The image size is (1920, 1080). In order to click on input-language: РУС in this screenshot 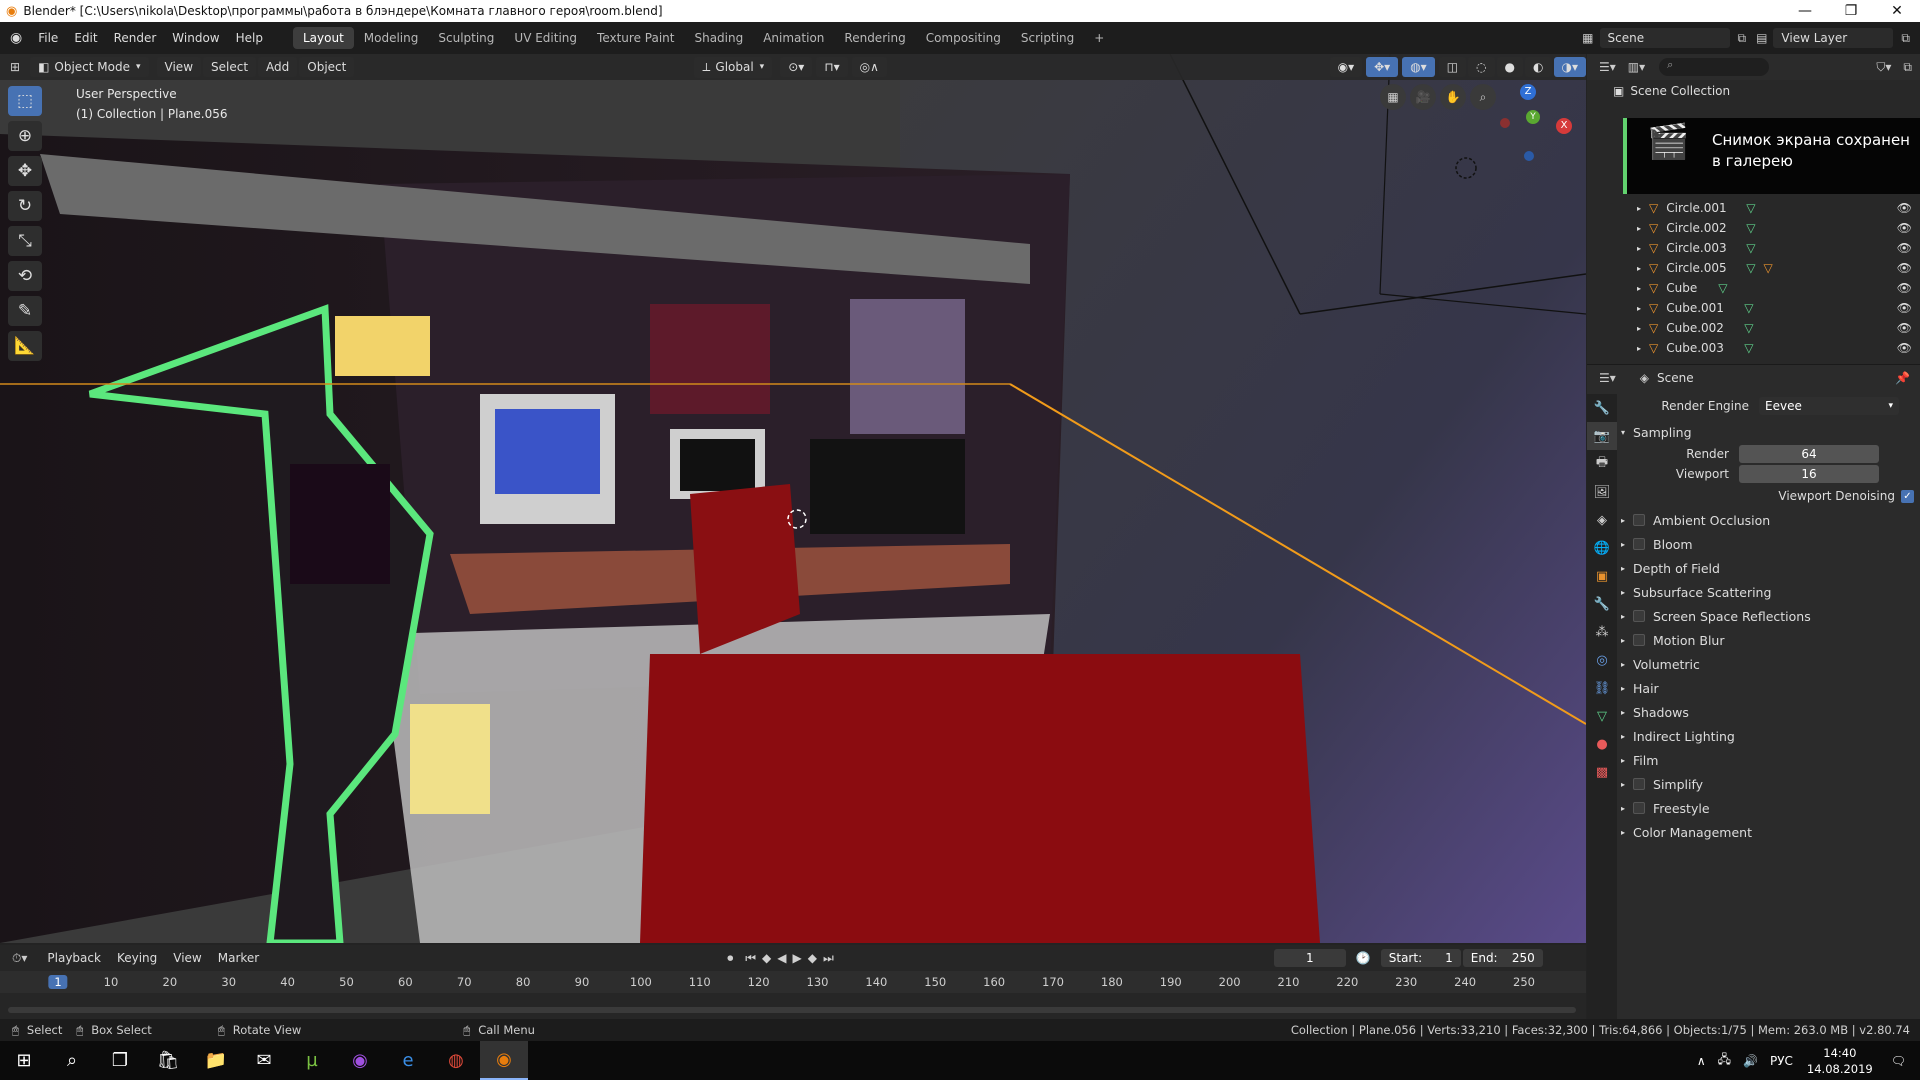, I will do `click(1781, 1061)`.